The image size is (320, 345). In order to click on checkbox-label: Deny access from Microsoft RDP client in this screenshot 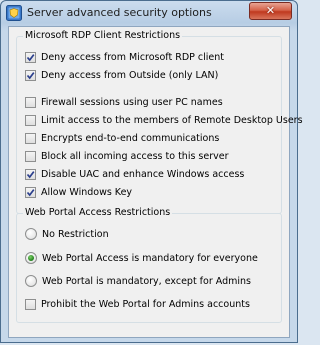, I will do `click(132, 57)`.